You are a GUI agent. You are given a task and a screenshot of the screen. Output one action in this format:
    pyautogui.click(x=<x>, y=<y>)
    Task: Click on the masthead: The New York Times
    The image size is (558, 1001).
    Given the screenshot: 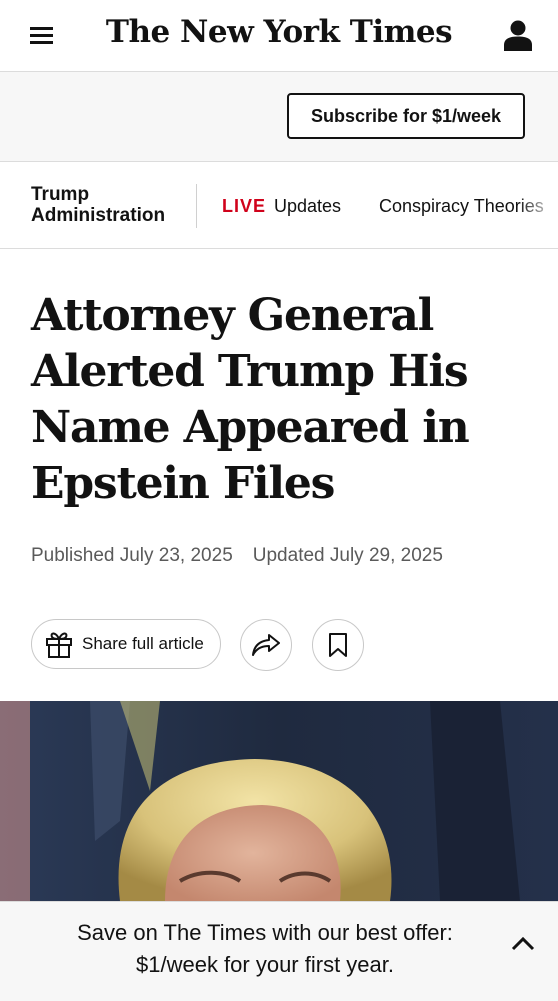 What is the action you would take?
    pyautogui.click(x=279, y=36)
    